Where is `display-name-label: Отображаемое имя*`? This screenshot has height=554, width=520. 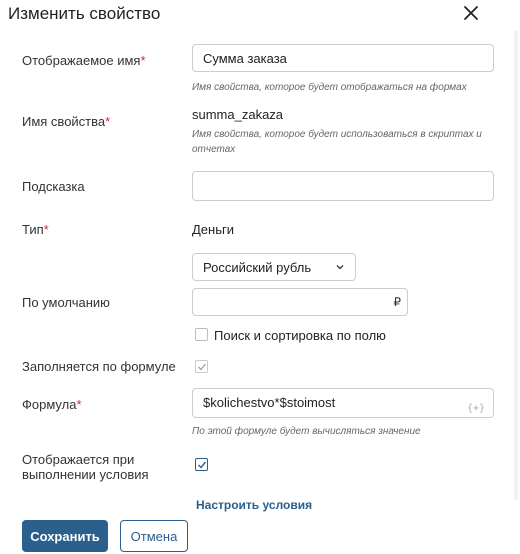 display-name-label: Отображаемое имя* is located at coordinates (84, 60).